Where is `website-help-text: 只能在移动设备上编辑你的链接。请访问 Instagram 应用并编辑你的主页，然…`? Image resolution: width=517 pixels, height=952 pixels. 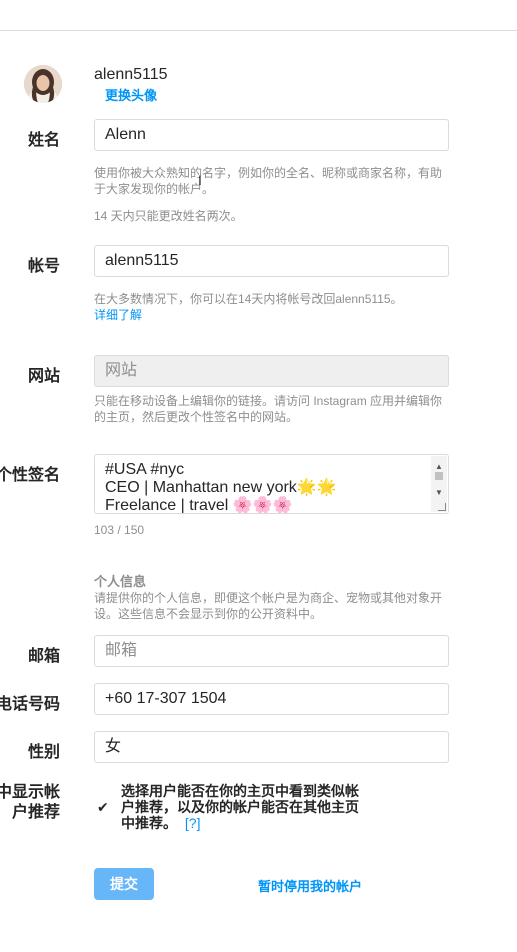 website-help-text: 只能在移动设备上编辑你的链接。请访问 Instagram 应用并编辑你的主页，然… is located at coordinates (268, 409).